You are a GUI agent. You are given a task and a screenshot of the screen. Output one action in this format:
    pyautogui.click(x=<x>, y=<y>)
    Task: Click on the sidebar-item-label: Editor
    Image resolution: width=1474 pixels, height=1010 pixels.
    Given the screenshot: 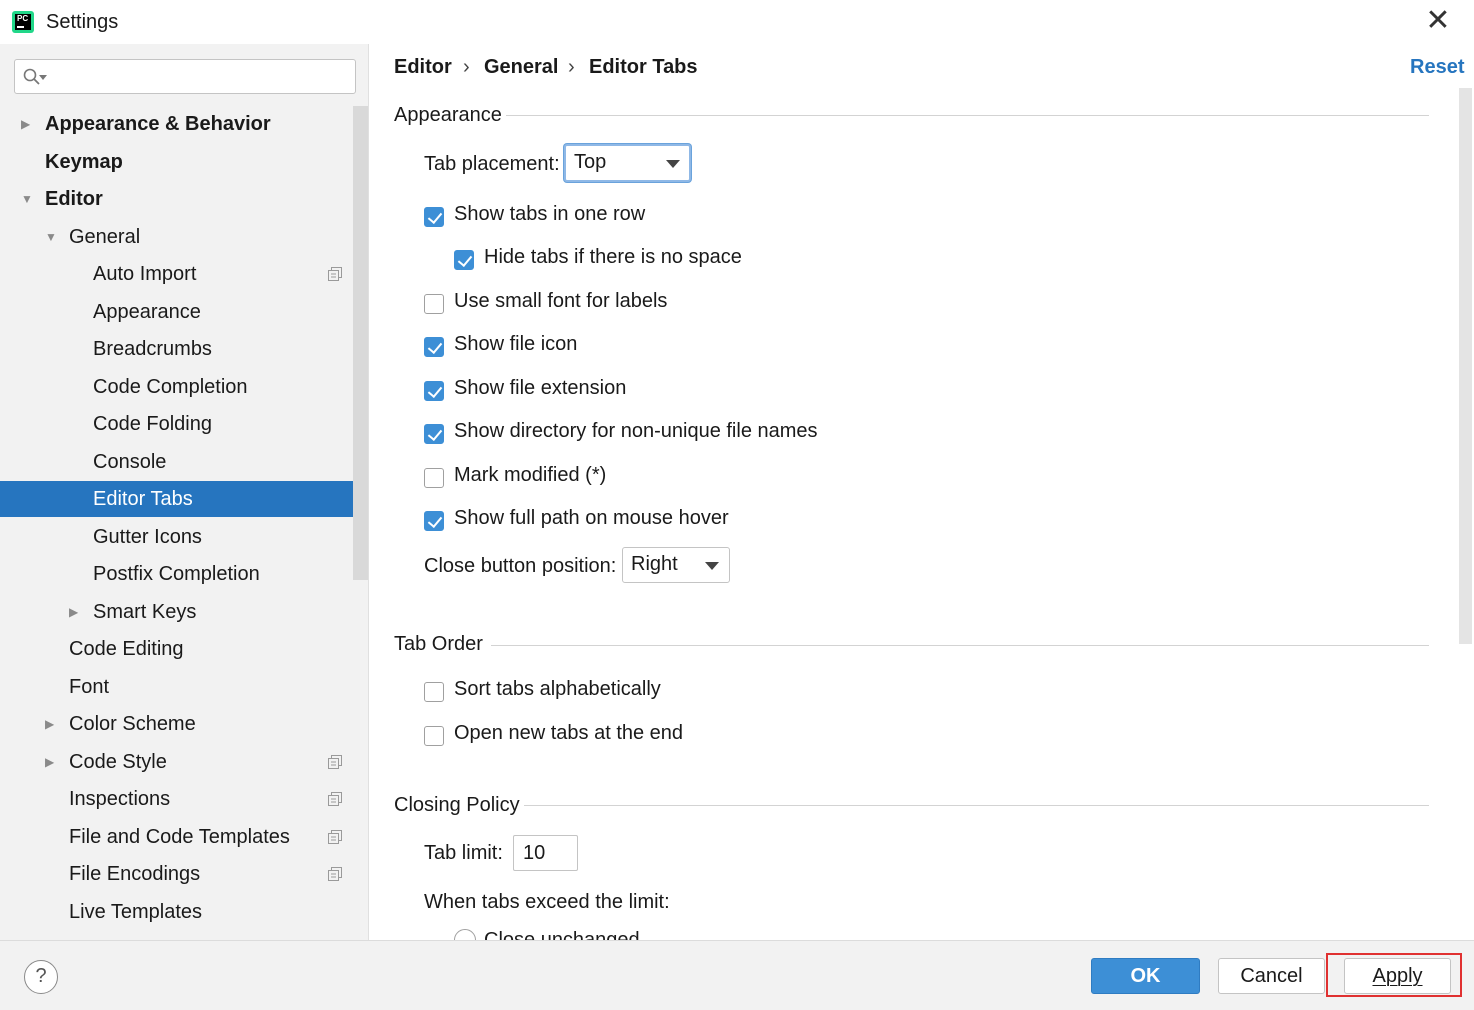 What is the action you would take?
    pyautogui.click(x=74, y=199)
    